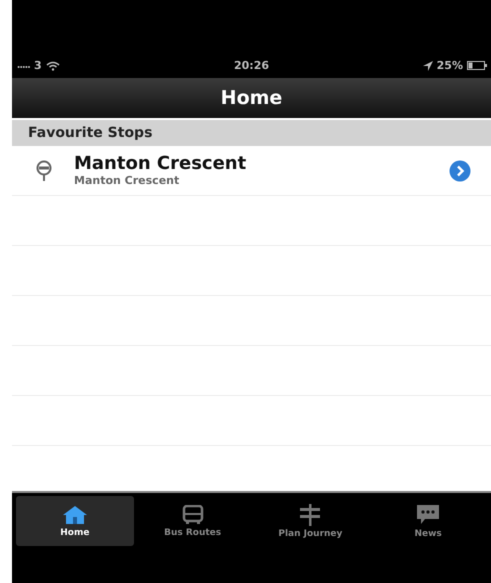 The image size is (491, 583). I want to click on tab-bar-item: Plan Journey, so click(311, 521).